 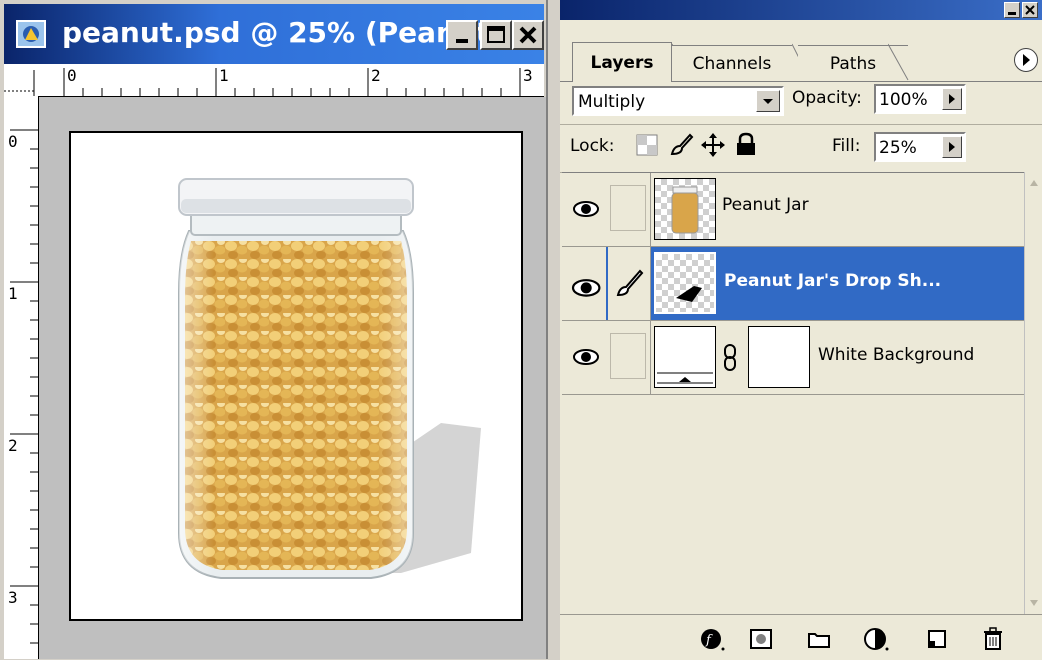 I want to click on tab-layers: Layers, so click(x=622, y=62).